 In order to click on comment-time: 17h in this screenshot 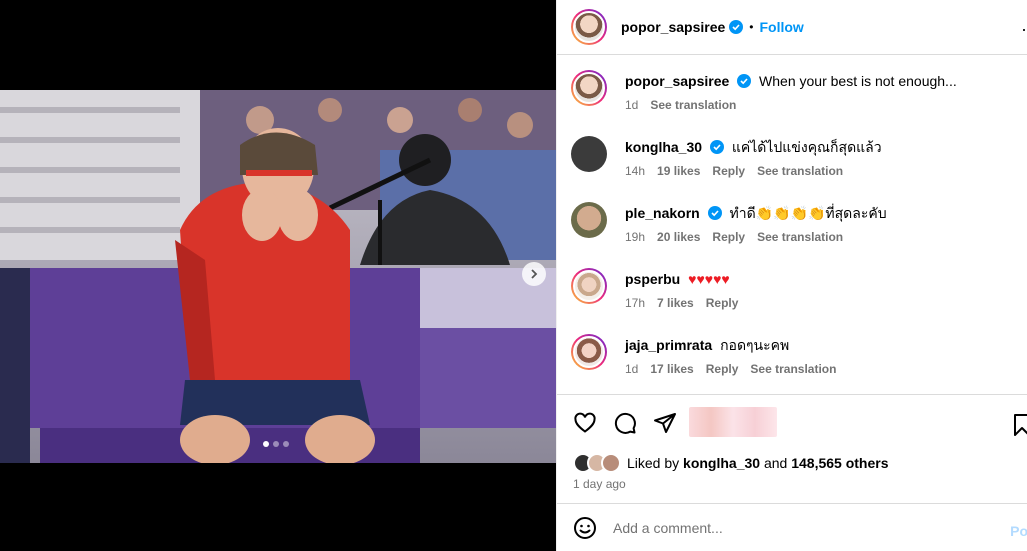, I will do `click(635, 303)`.